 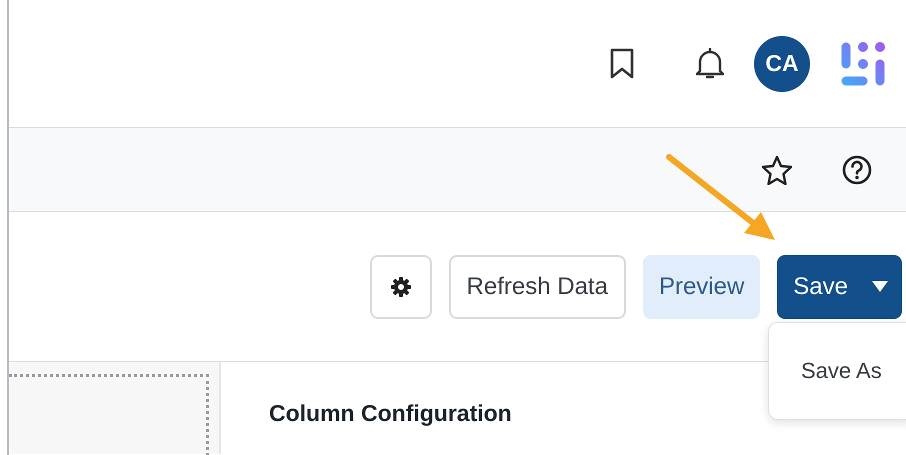 I want to click on section-title: Column Configuration, so click(x=391, y=413).